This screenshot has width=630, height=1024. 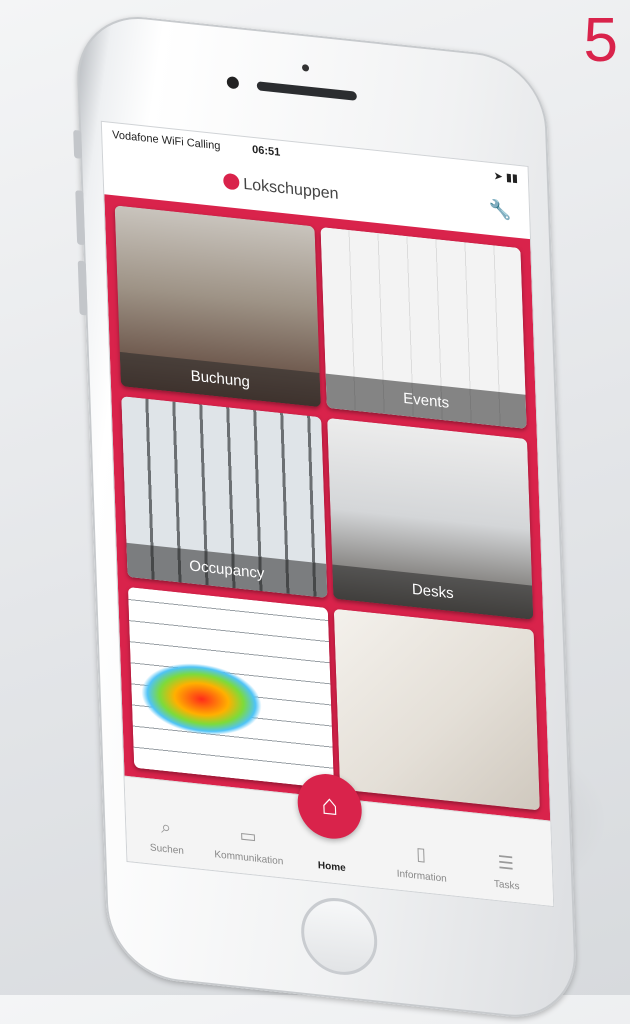 What do you see at coordinates (217, 306) in the screenshot?
I see `tile-buchung: Buchung` at bounding box center [217, 306].